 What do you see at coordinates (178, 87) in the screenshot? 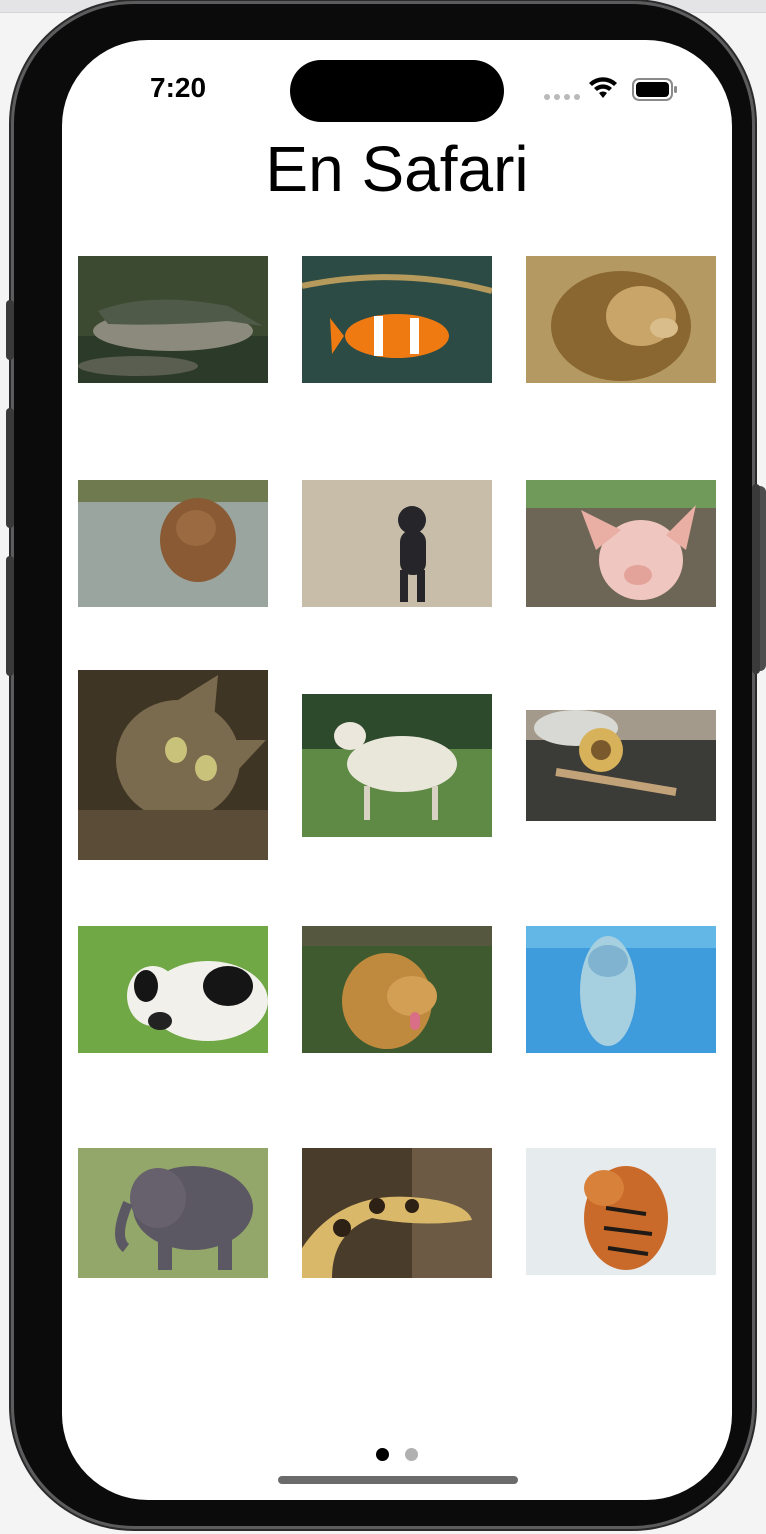
I see `status-time: 7:20` at bounding box center [178, 87].